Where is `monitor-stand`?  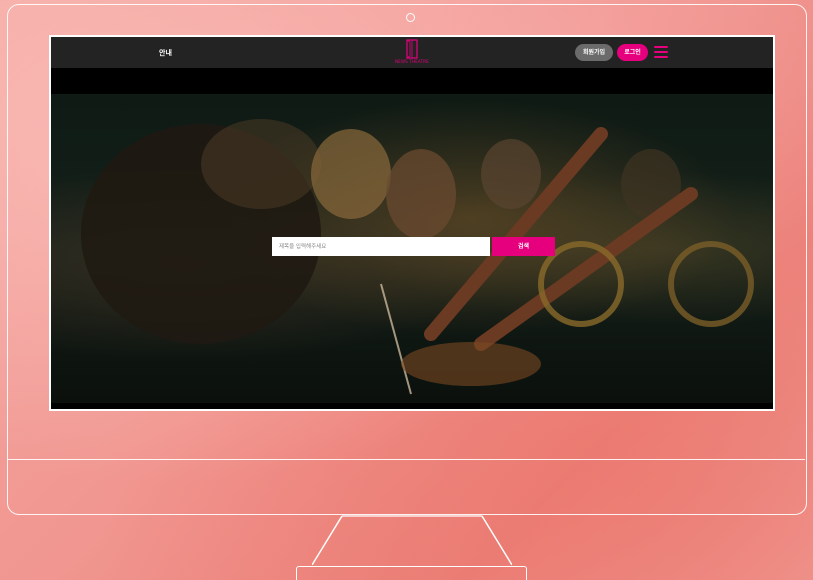
monitor-stand is located at coordinates (412, 540).